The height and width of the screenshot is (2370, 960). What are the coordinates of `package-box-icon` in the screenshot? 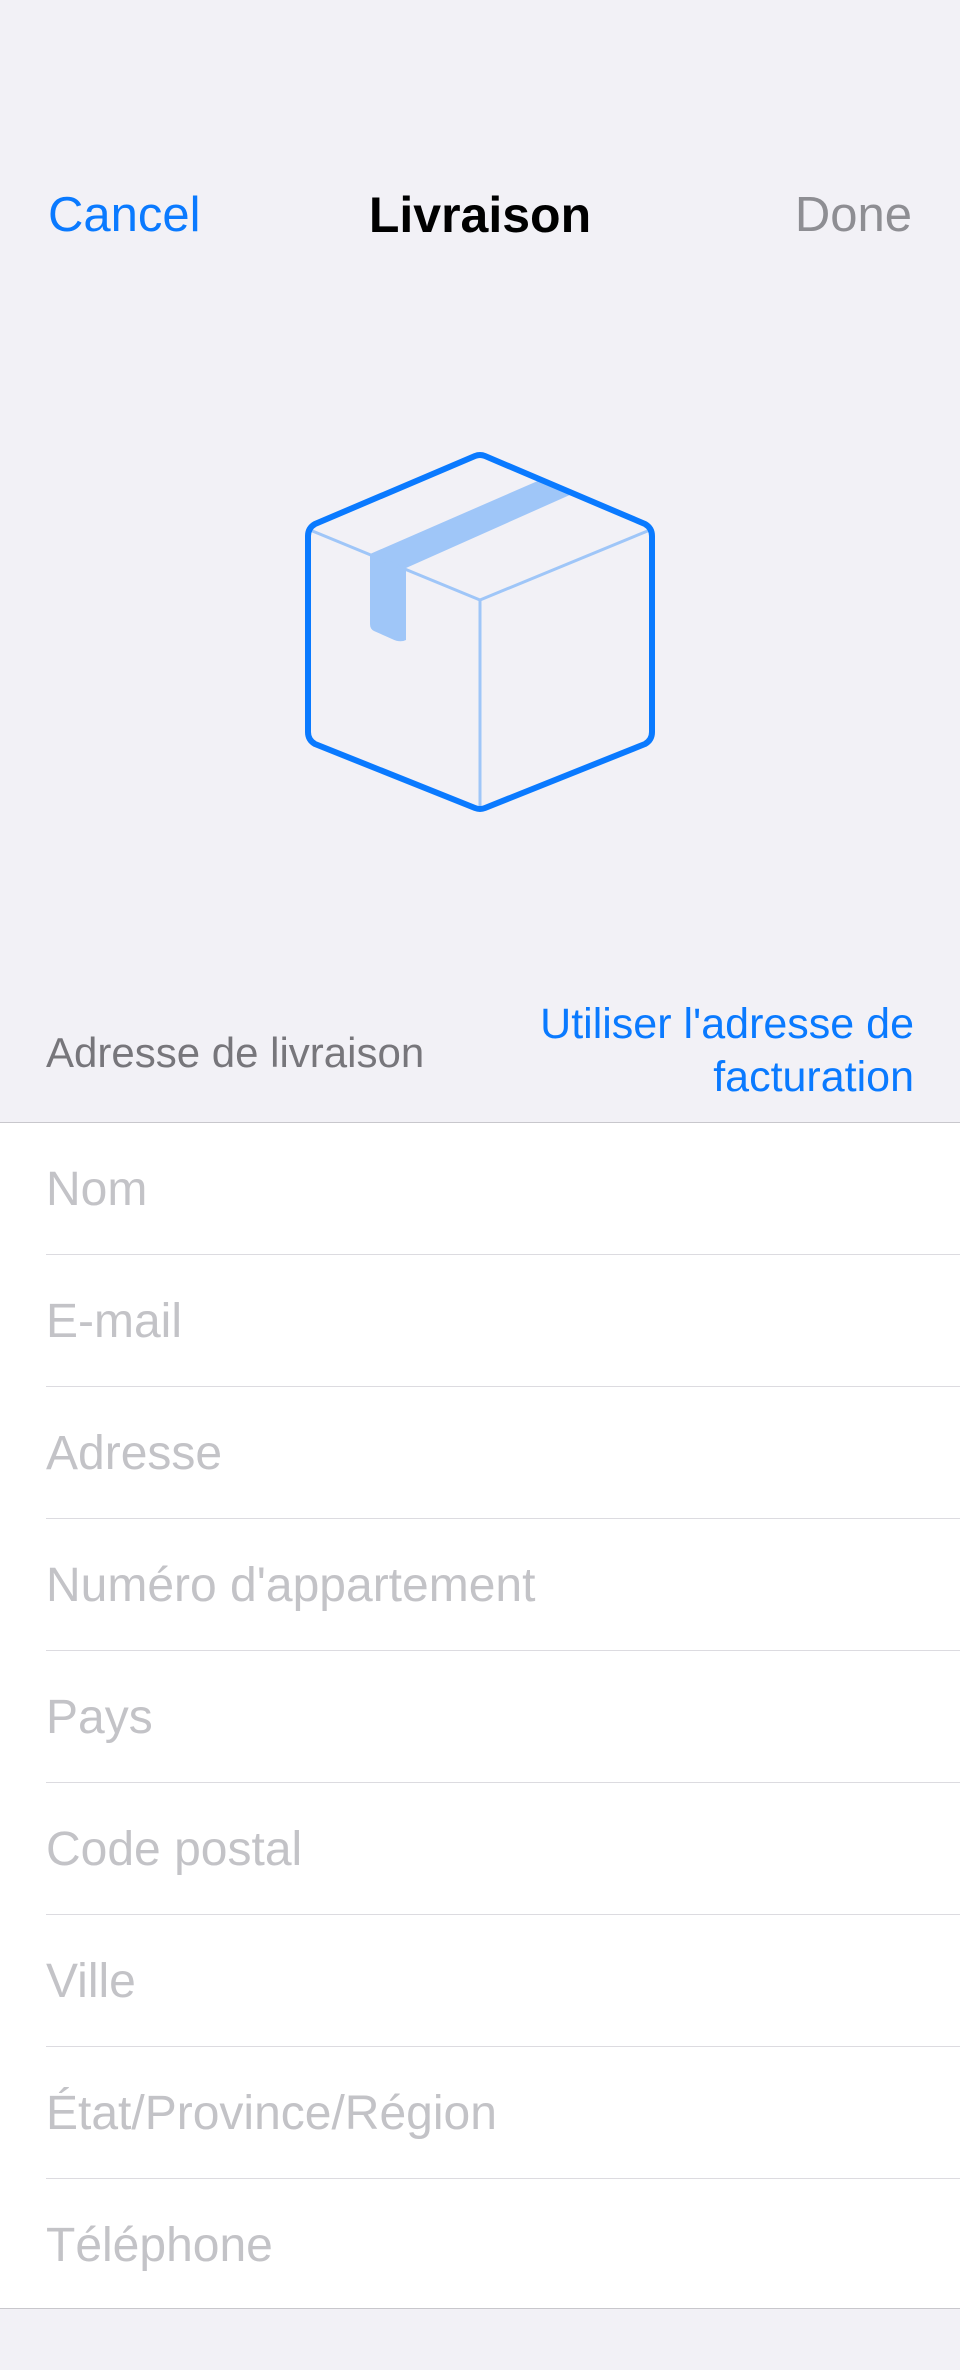 It's located at (480, 635).